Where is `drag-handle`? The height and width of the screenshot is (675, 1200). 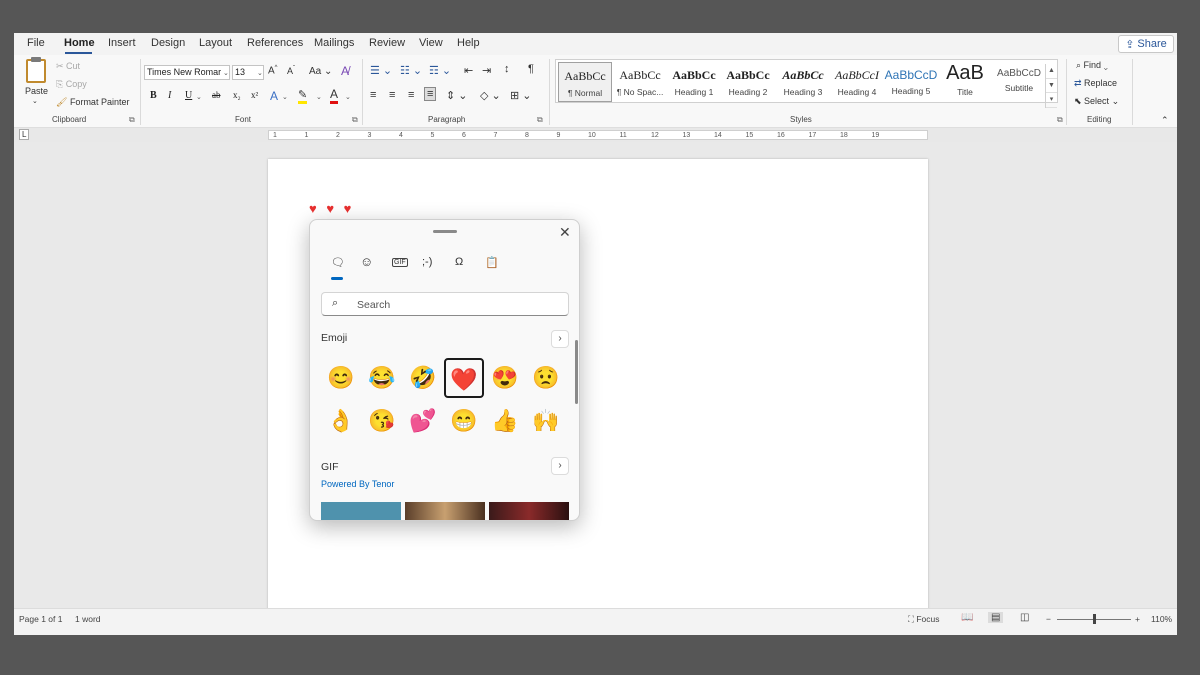 drag-handle is located at coordinates (445, 231).